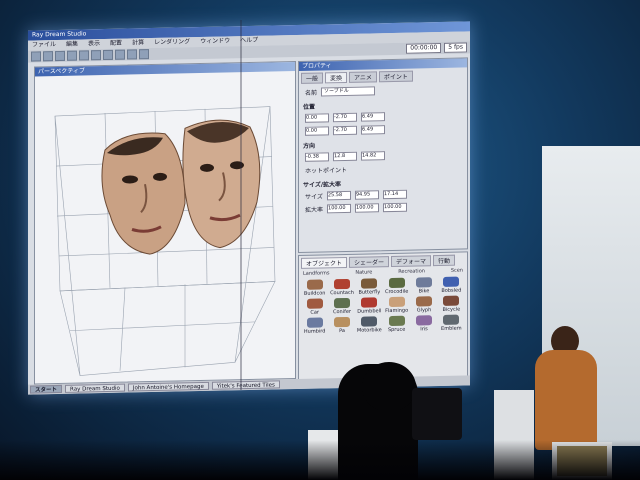  What do you see at coordinates (120, 54) in the screenshot?
I see `text-tool-icon` at bounding box center [120, 54].